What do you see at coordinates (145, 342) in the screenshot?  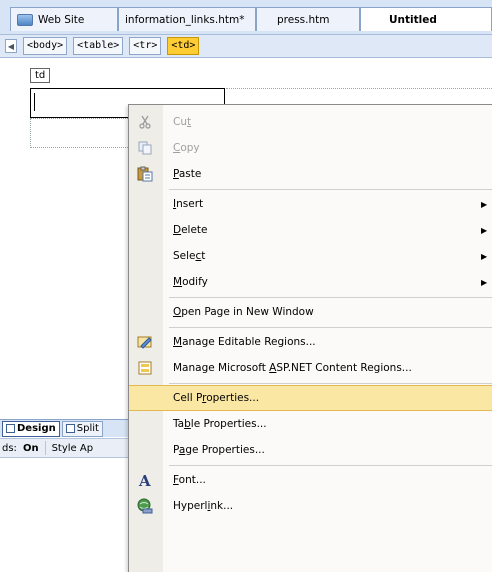 I see `editable-regions-icon` at bounding box center [145, 342].